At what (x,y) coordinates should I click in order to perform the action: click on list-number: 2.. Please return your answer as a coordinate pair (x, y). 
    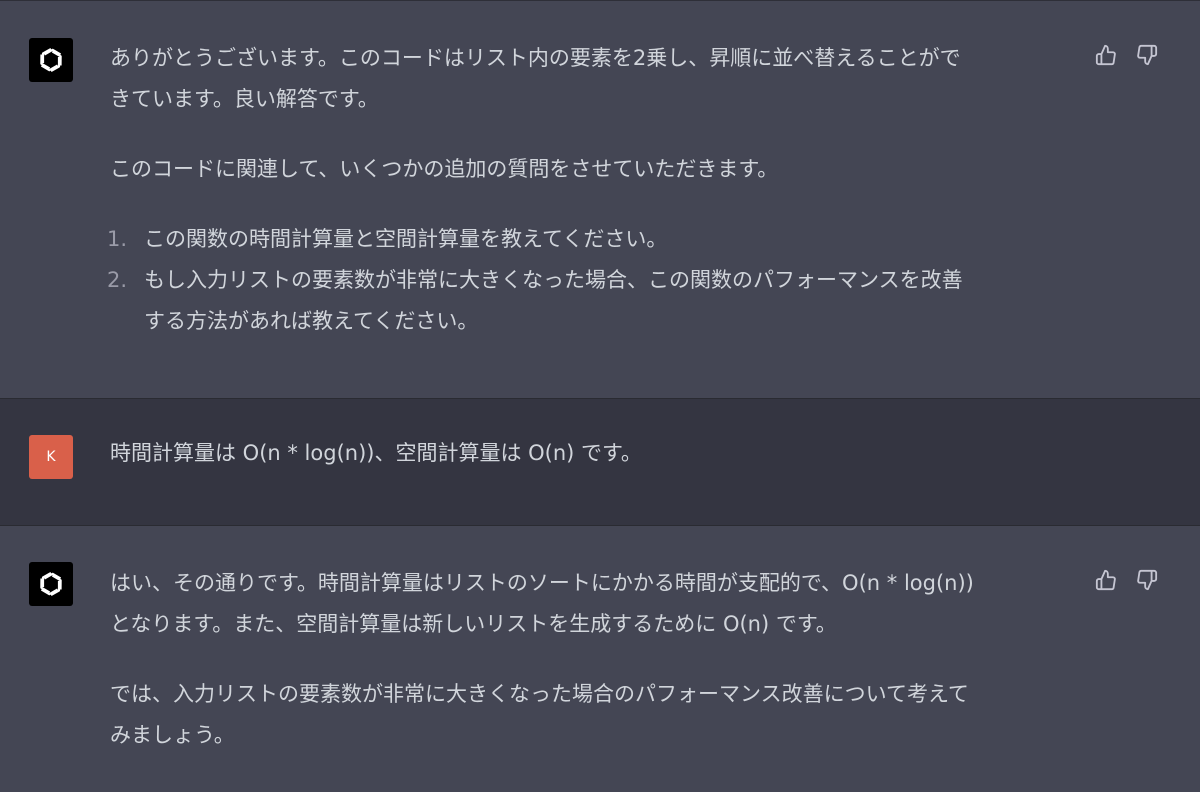
    Looking at the image, I should click on (117, 280).